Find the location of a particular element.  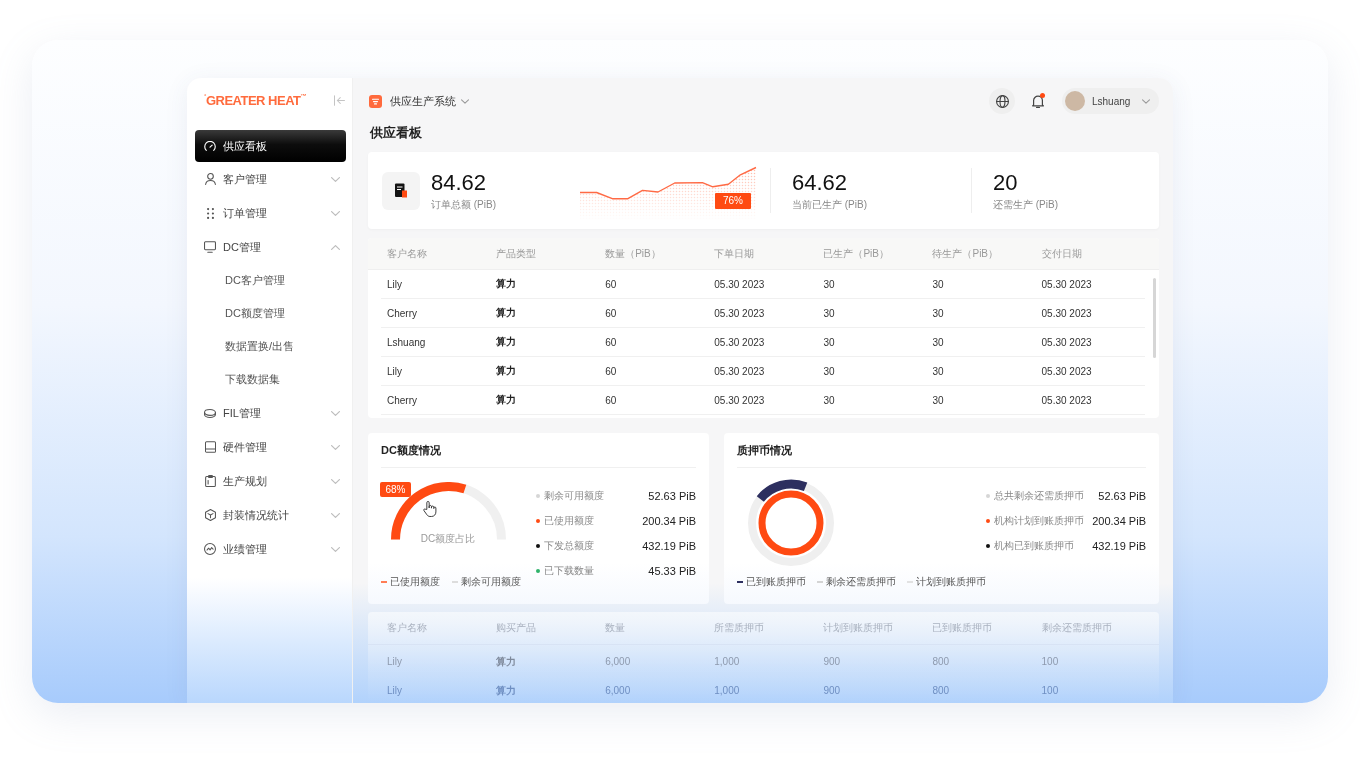

stat-label: 下发总额度 is located at coordinates (569, 545).